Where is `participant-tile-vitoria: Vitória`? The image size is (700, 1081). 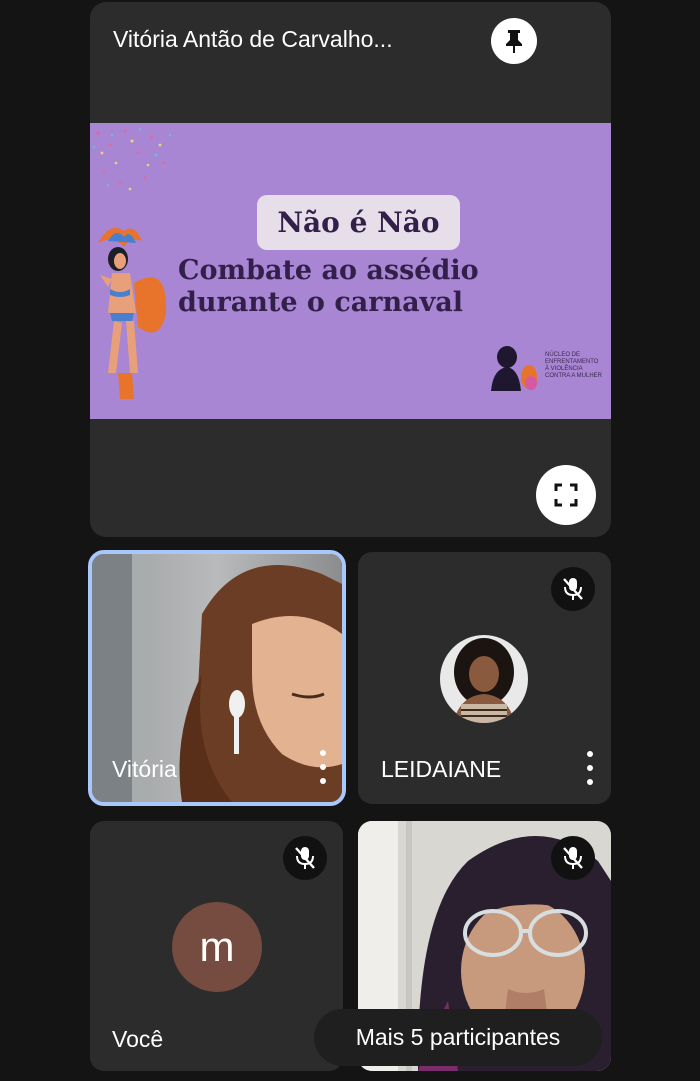
participant-tile-vitoria: Vitória is located at coordinates (217, 678).